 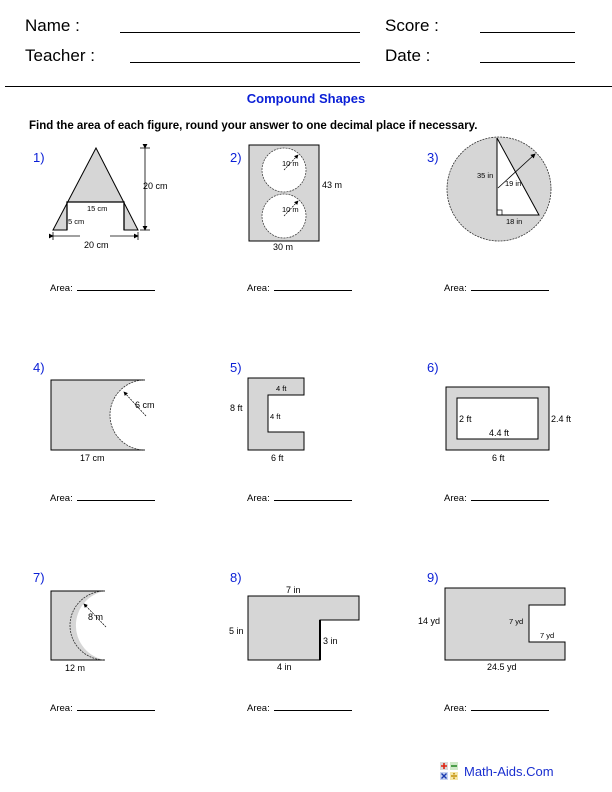 What do you see at coordinates (155, 186) in the screenshot?
I see `fig1-height-label: 20 cm` at bounding box center [155, 186].